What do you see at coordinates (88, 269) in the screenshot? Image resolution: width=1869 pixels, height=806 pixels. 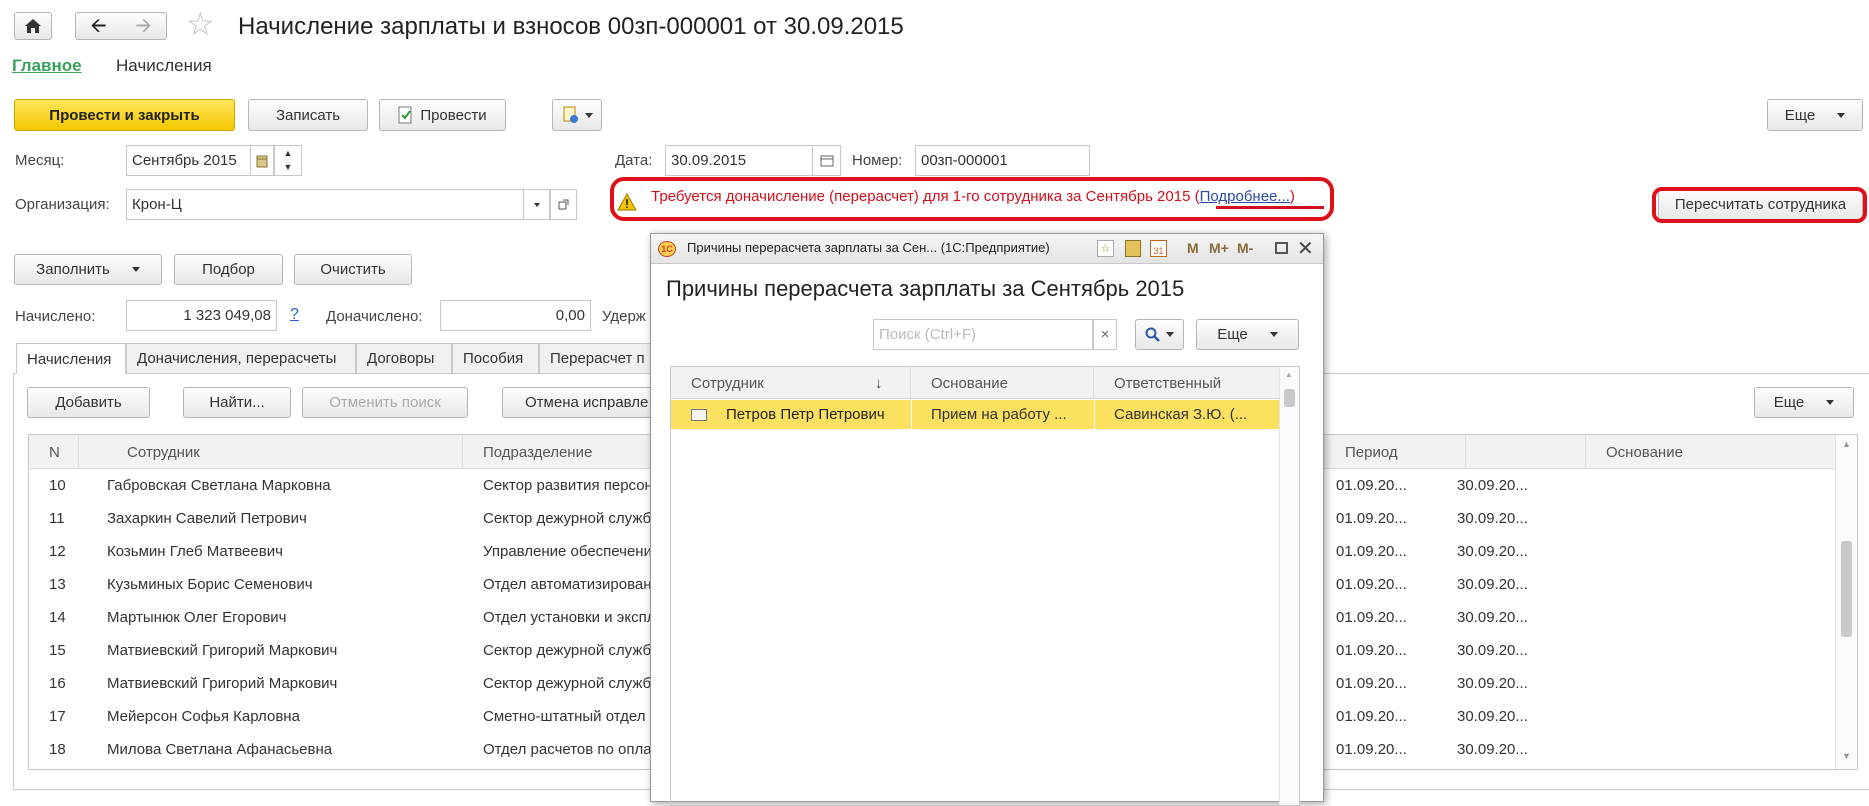 I see `fill-button: Заполнить` at bounding box center [88, 269].